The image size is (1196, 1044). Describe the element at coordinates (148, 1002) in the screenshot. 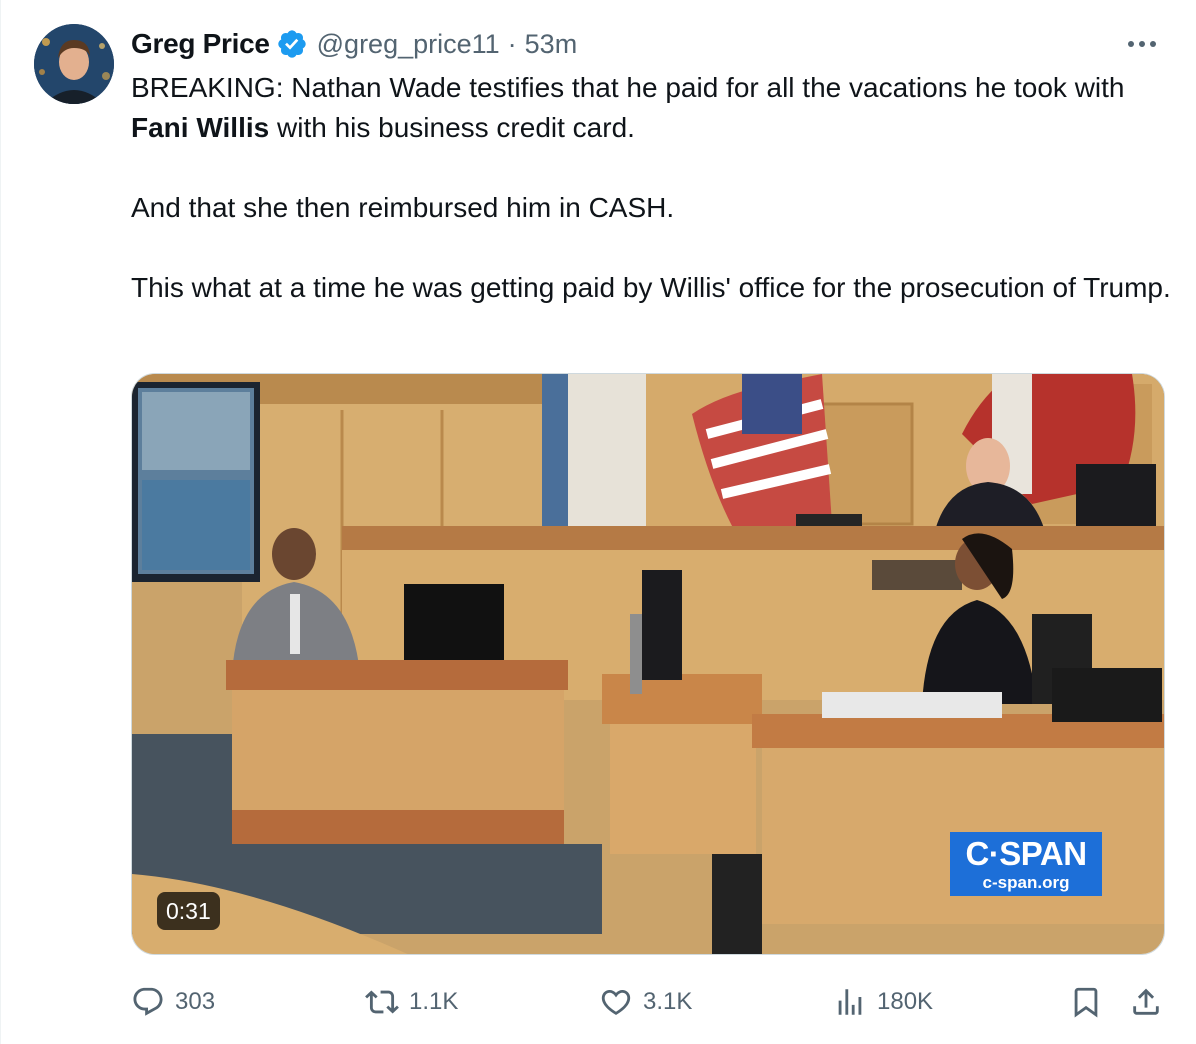

I see `reply-icon` at that location.